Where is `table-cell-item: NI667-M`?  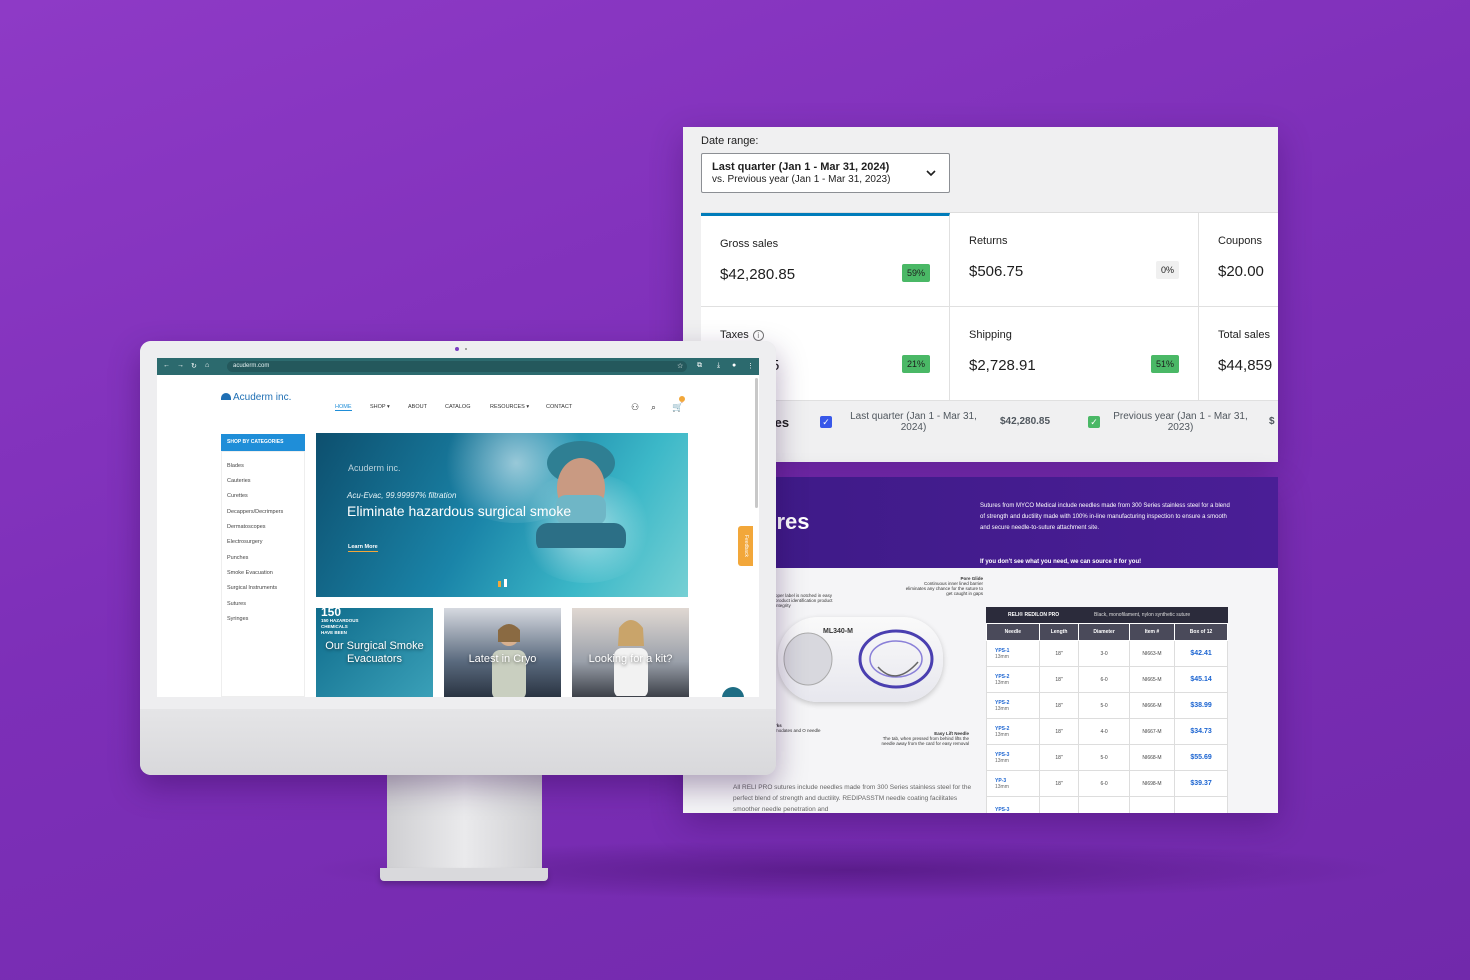 table-cell-item: NI667-M is located at coordinates (1152, 731).